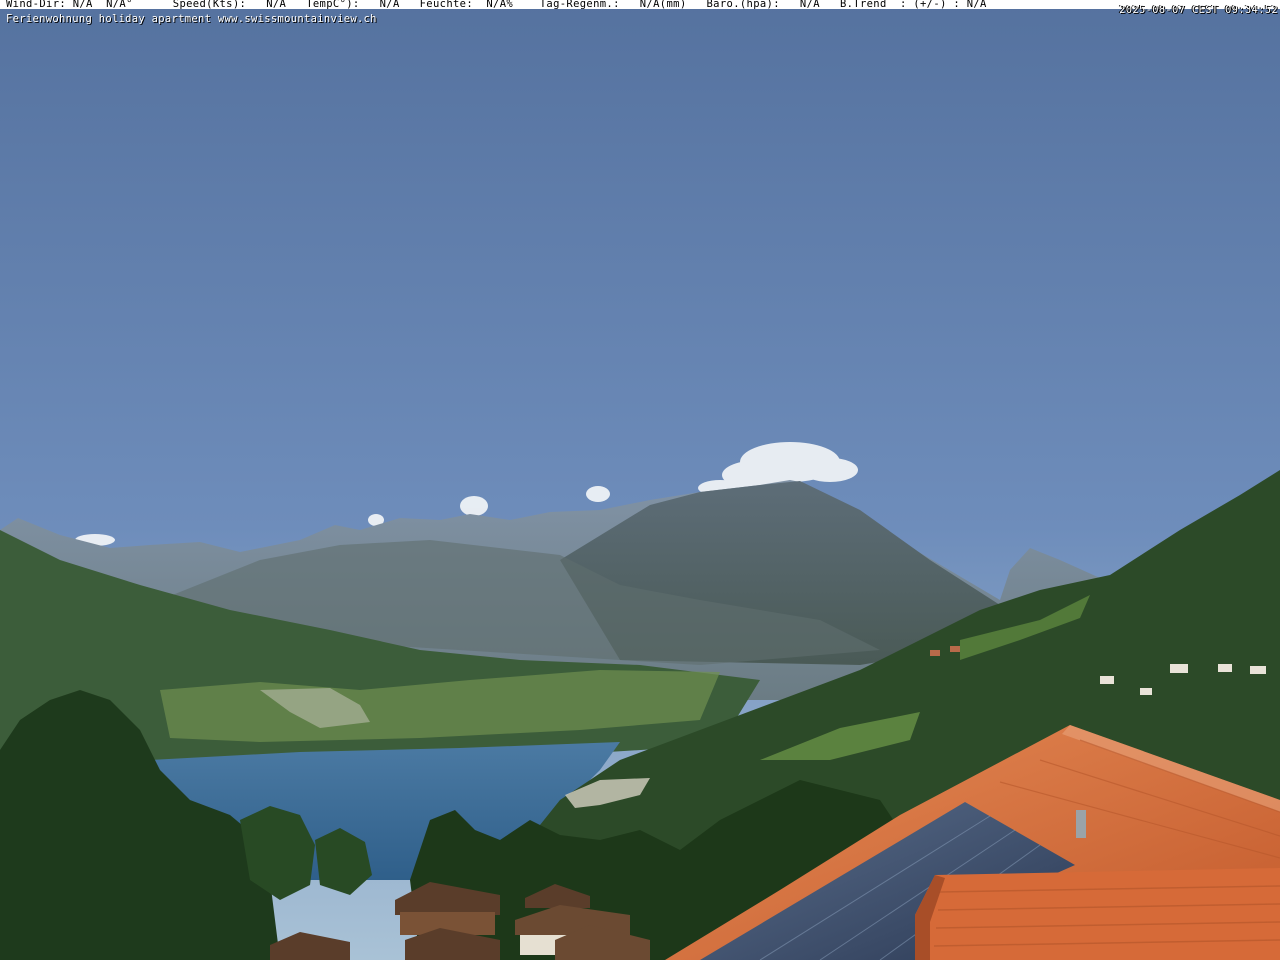  What do you see at coordinates (1081, 824) in the screenshot?
I see `roof-vent` at bounding box center [1081, 824].